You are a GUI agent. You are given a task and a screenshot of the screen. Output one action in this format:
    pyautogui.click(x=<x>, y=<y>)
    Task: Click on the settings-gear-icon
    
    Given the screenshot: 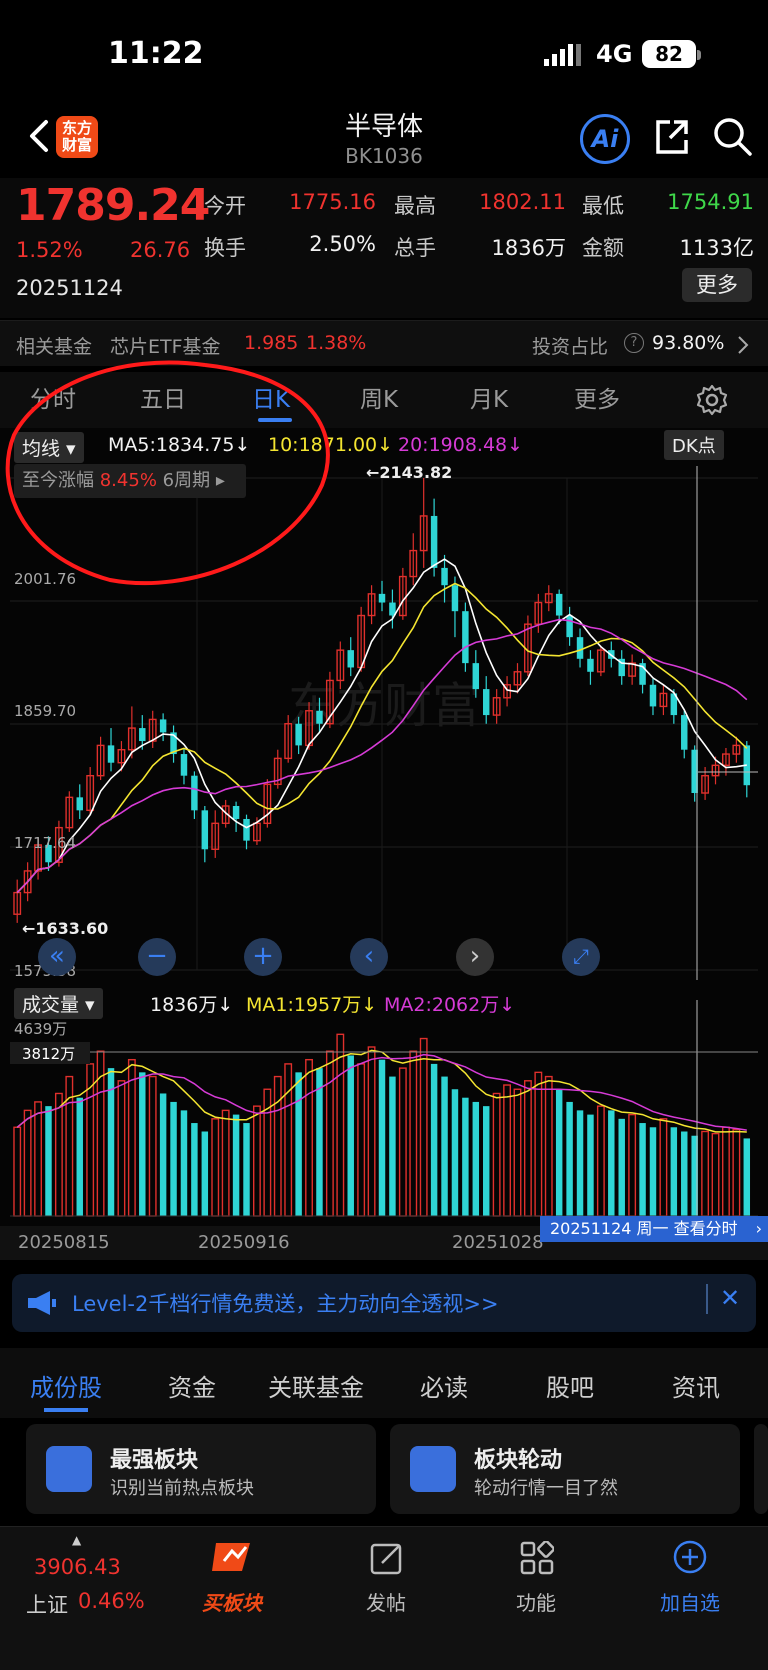 What is the action you would take?
    pyautogui.click(x=712, y=400)
    